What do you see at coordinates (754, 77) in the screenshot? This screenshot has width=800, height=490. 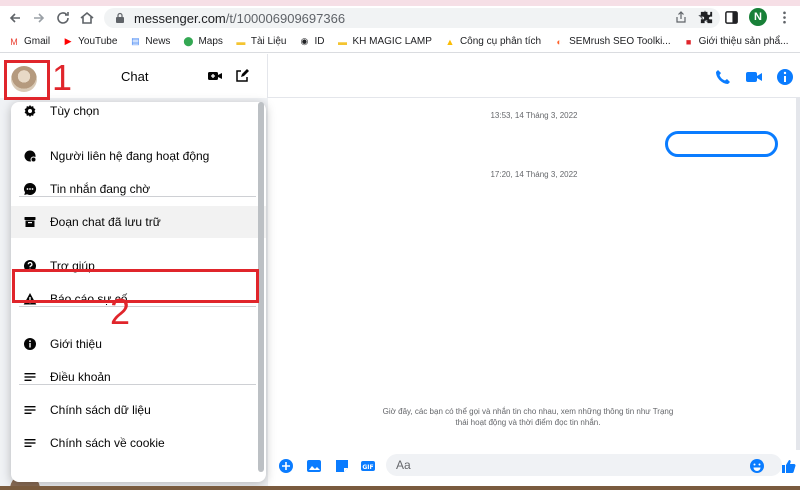 I see `video-call-icon` at bounding box center [754, 77].